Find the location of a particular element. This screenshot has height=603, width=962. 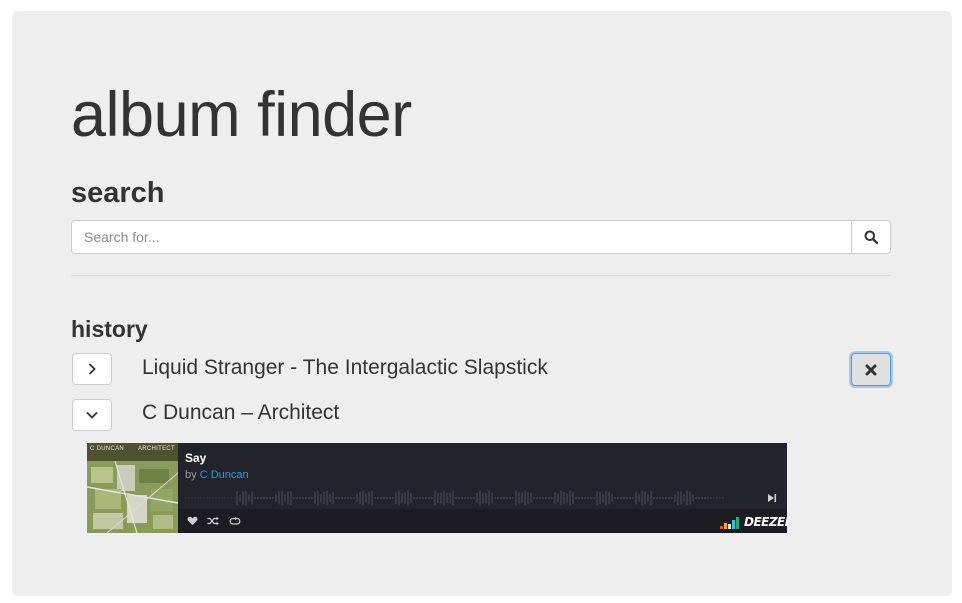

remove-button is located at coordinates (871, 369).